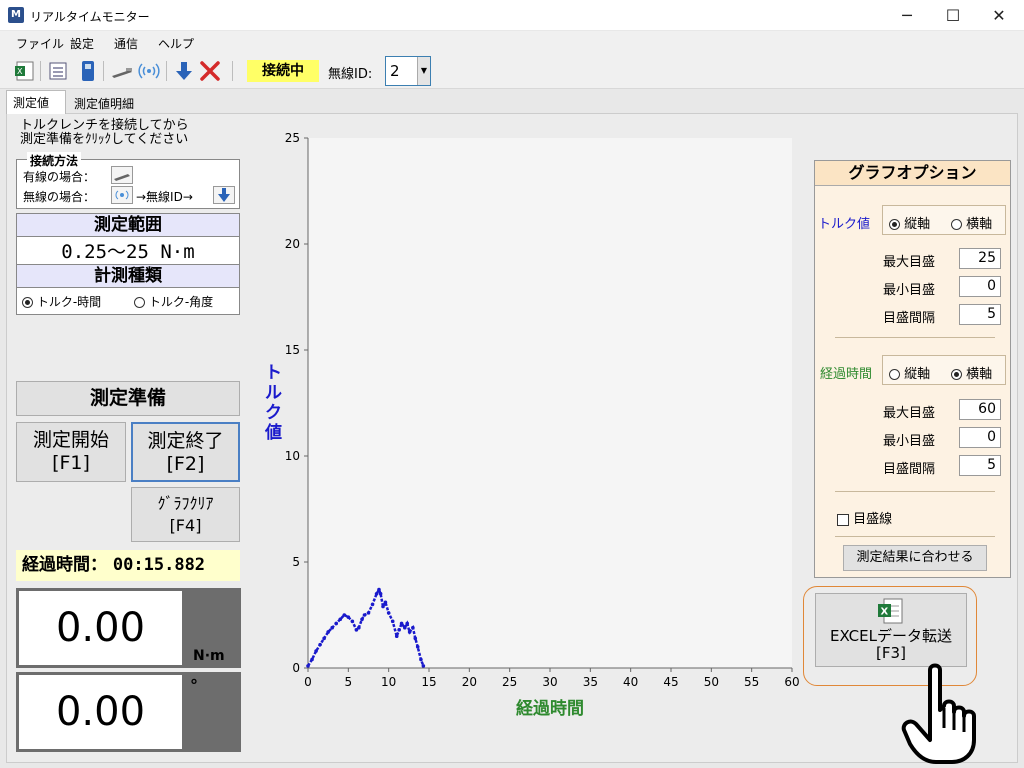 This screenshot has width=1024, height=768. I want to click on stop-button: 測定終了 [F2], so click(185, 452).